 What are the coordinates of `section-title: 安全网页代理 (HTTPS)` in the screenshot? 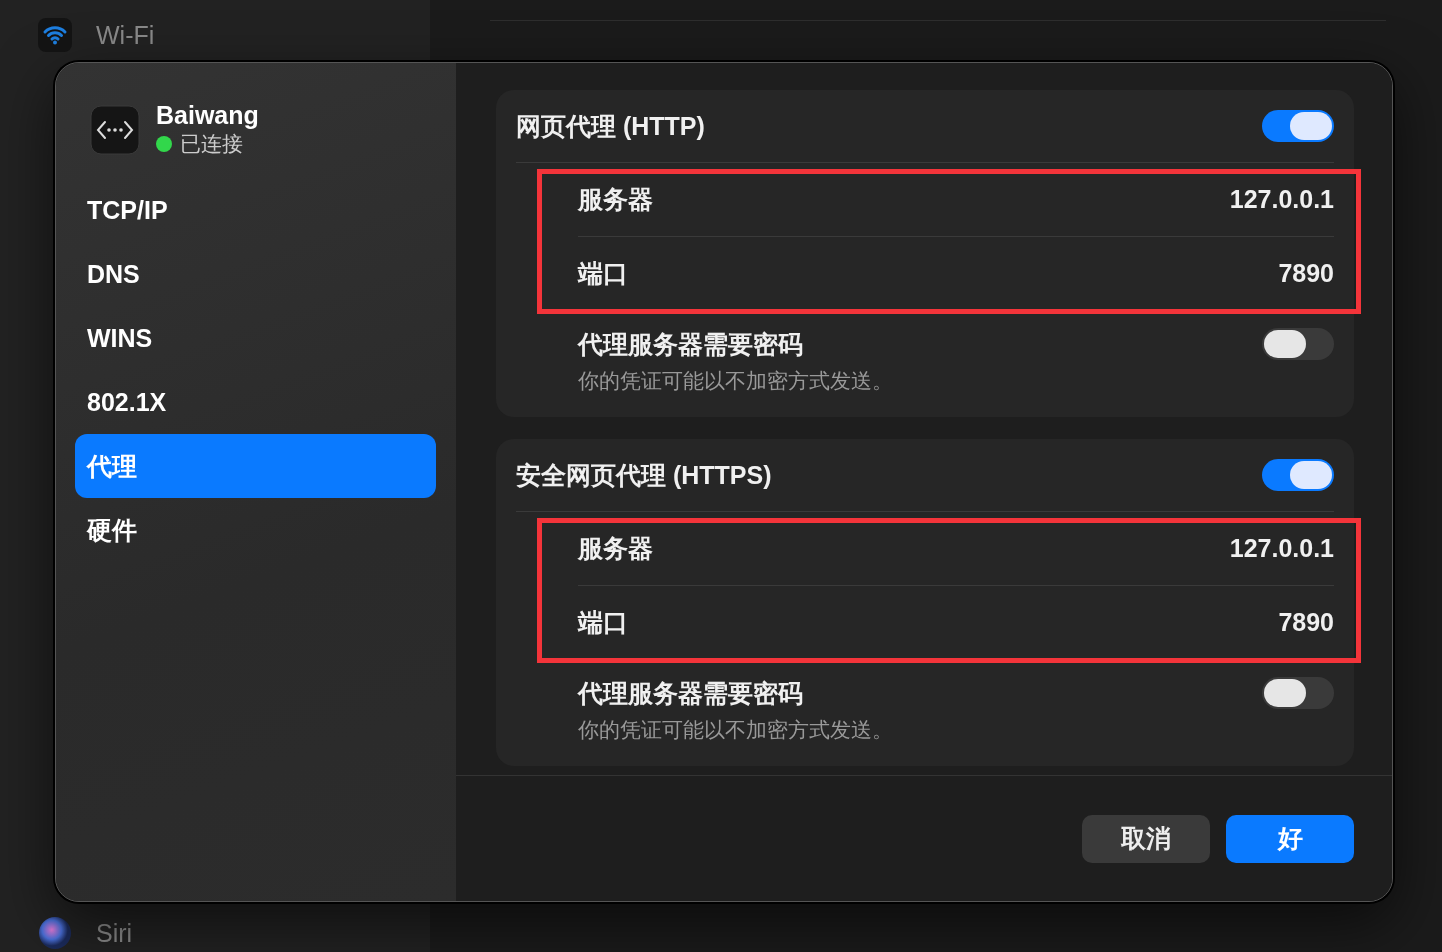 It's located at (644, 475).